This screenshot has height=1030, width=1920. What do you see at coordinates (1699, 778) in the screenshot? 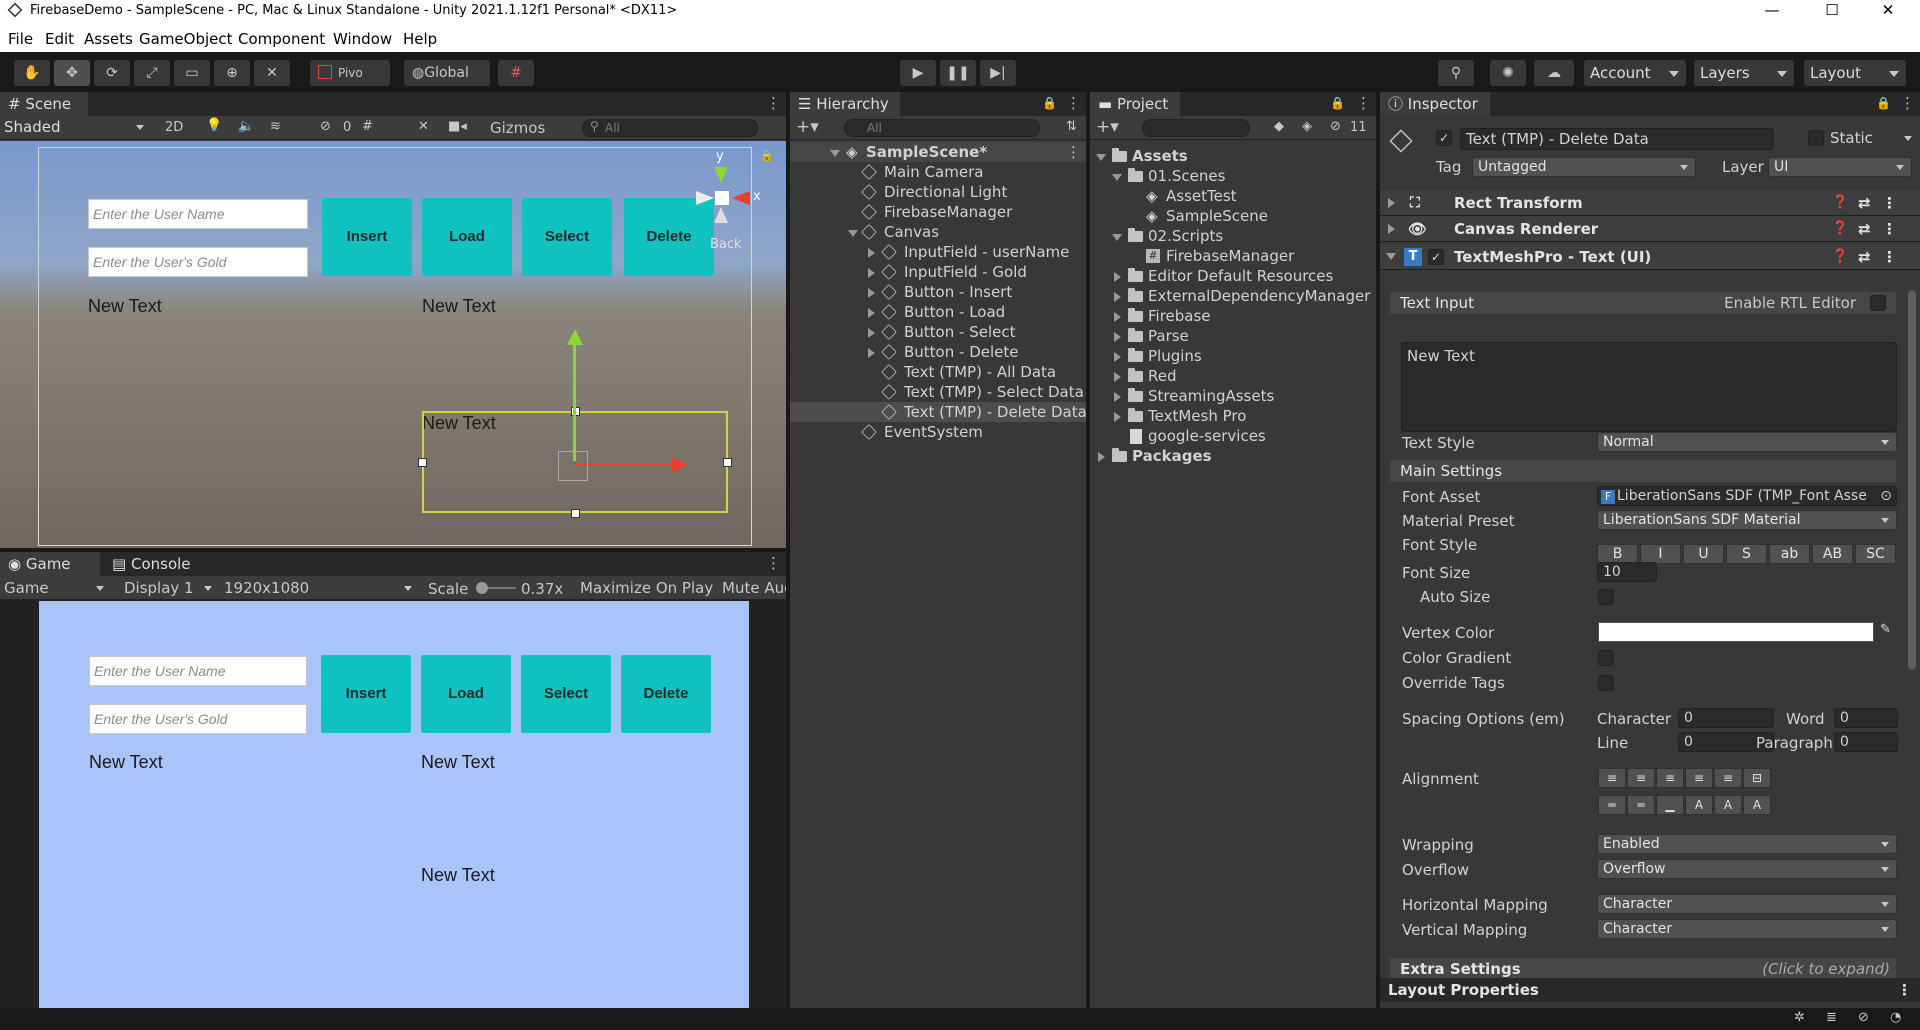
I see `align-justified-icon: ≡` at bounding box center [1699, 778].